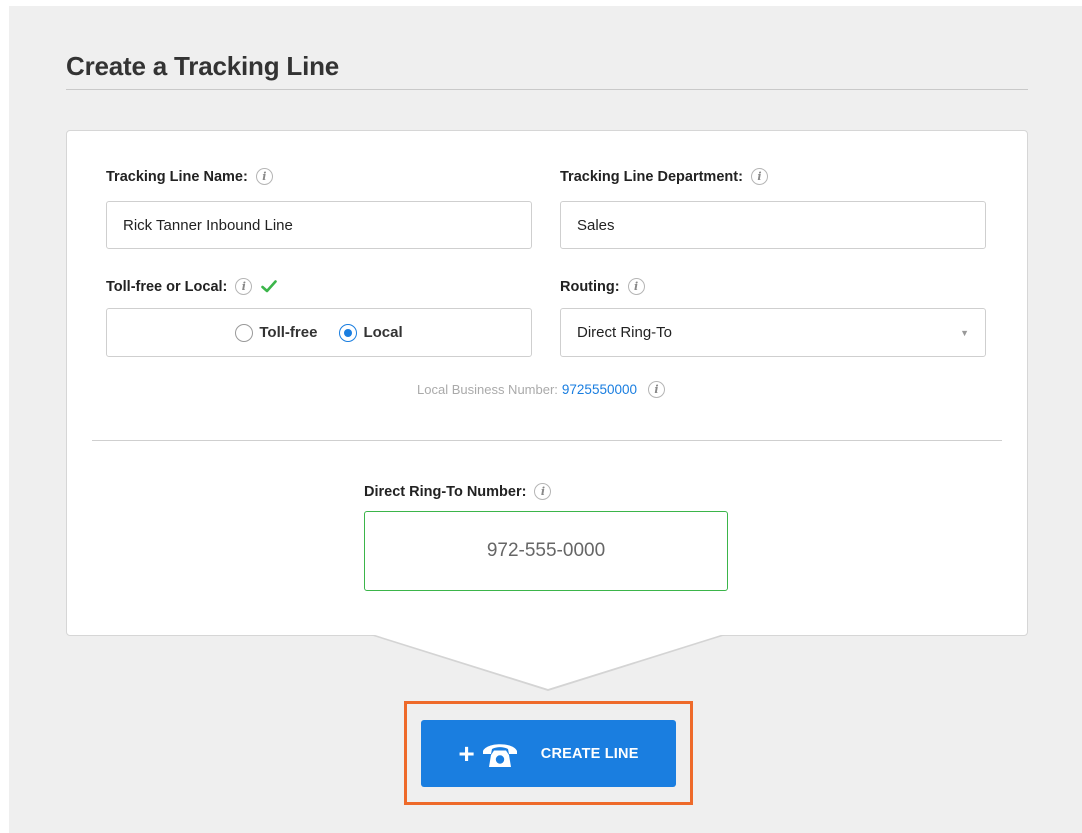 The height and width of the screenshot is (833, 1082). I want to click on routing-label: Routing: i, so click(602, 286).